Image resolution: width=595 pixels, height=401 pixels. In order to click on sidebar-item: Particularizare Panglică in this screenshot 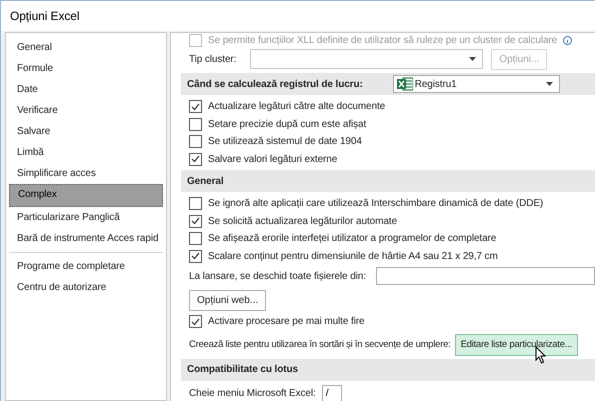, I will do `click(86, 217)`.